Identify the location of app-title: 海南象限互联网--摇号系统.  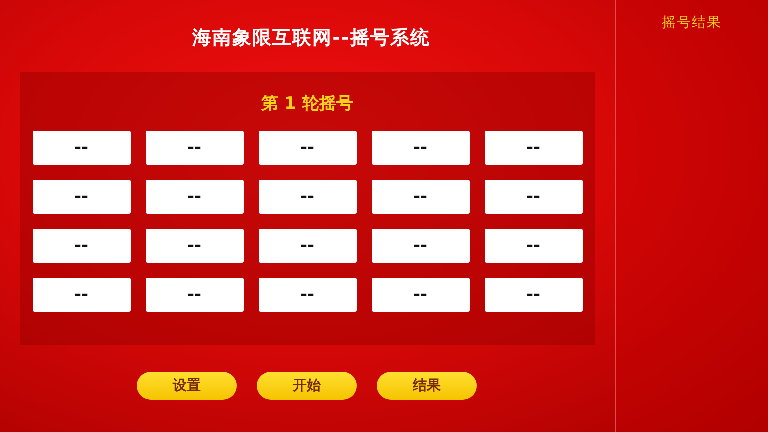
(311, 38).